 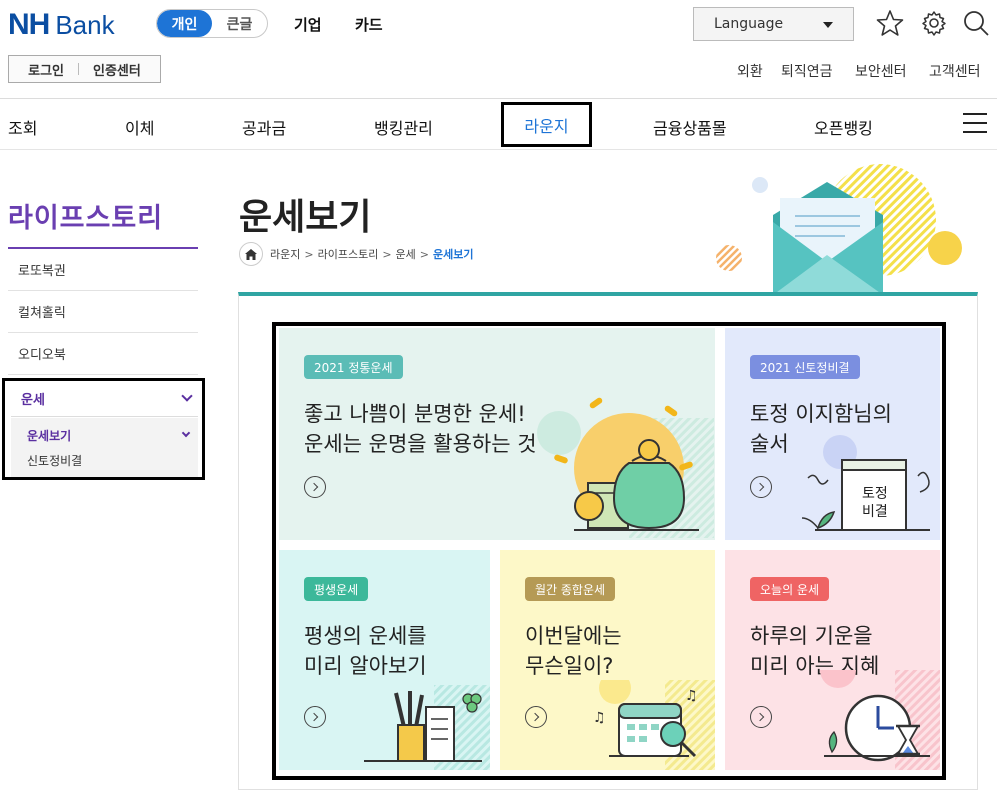 What do you see at coordinates (890, 23) in the screenshot?
I see `star-icon` at bounding box center [890, 23].